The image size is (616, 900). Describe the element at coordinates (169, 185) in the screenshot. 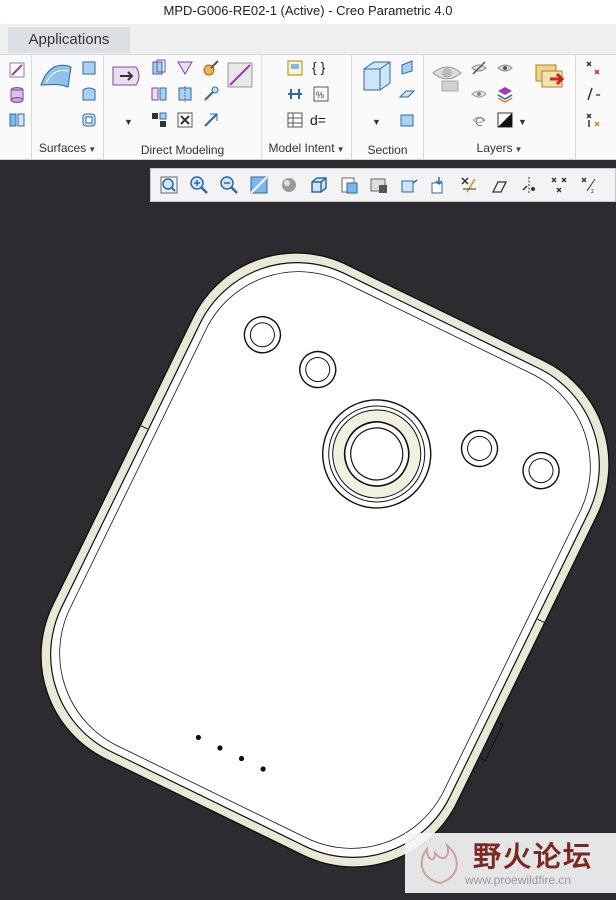

I see `refit-icon` at that location.